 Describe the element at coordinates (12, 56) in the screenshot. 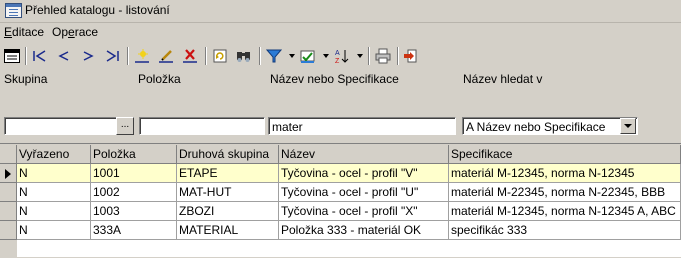

I see `grid-view-icon` at that location.